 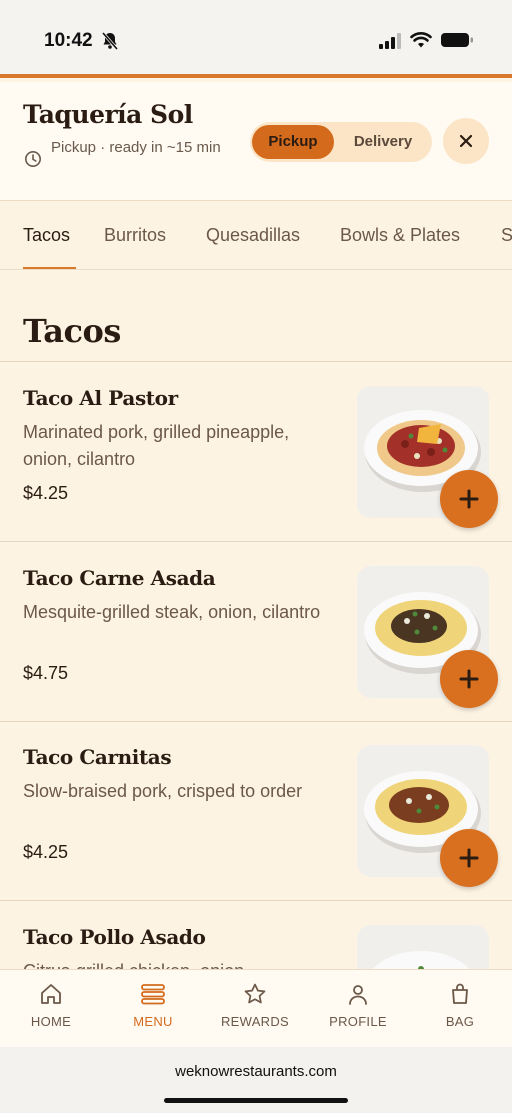 What do you see at coordinates (153, 994) in the screenshot?
I see `menu-icon` at bounding box center [153, 994].